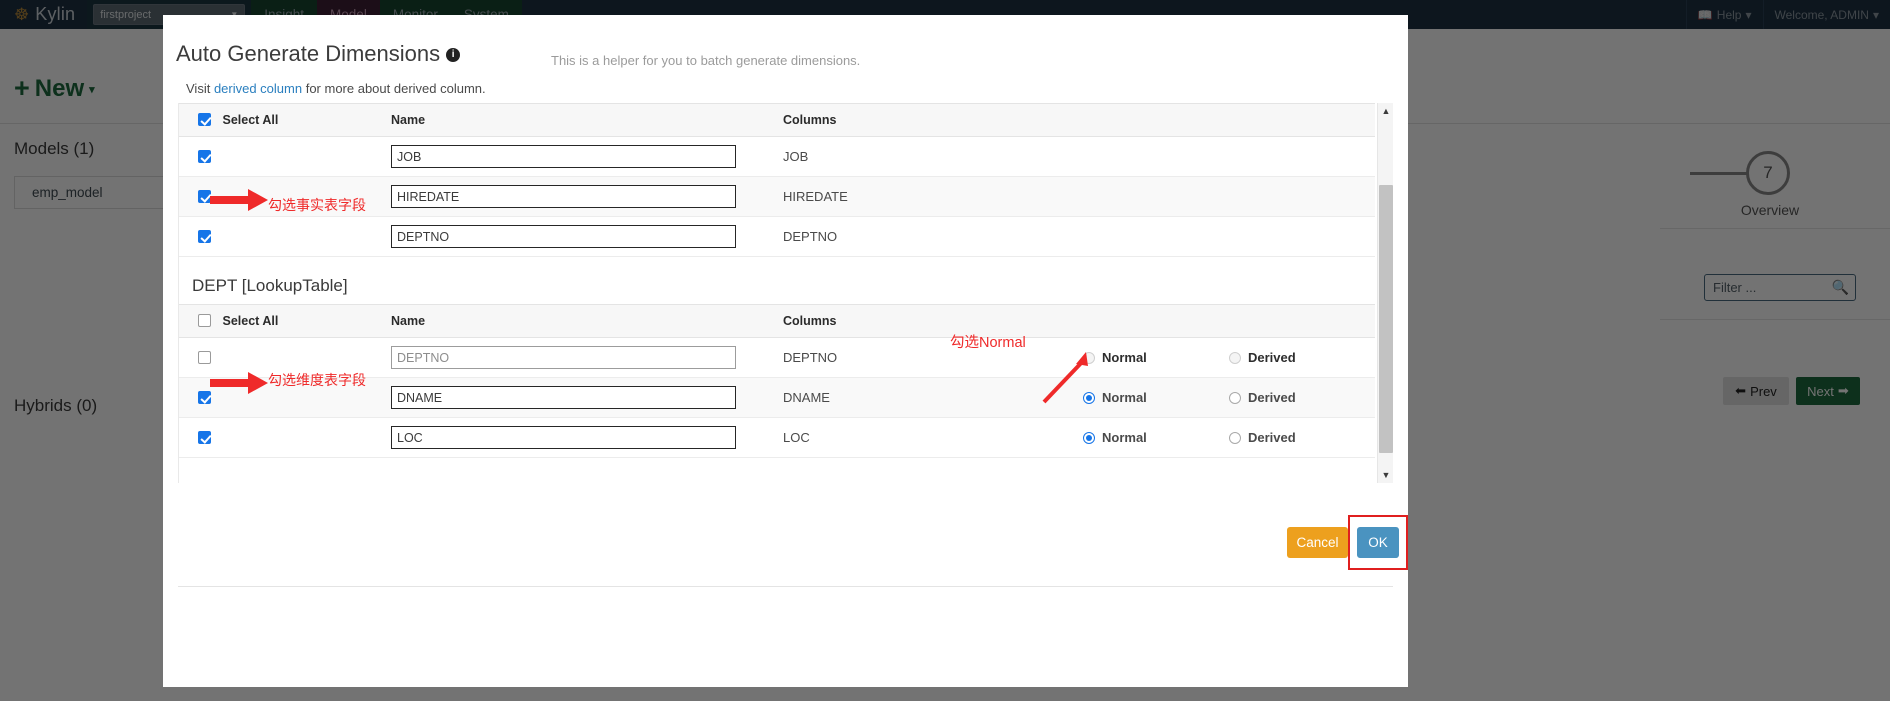  I want to click on dialog-note-suffix: for more about derived column., so click(394, 88).